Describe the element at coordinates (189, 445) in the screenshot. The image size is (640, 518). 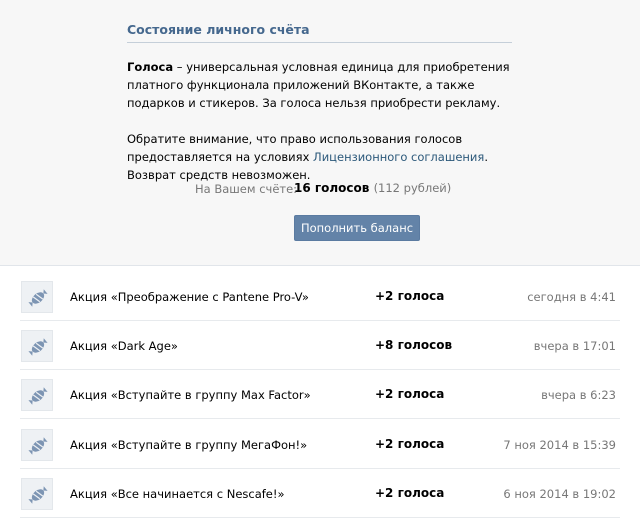
I see `transaction-name: Акция «Вступайте в группу МегаФон!»` at that location.